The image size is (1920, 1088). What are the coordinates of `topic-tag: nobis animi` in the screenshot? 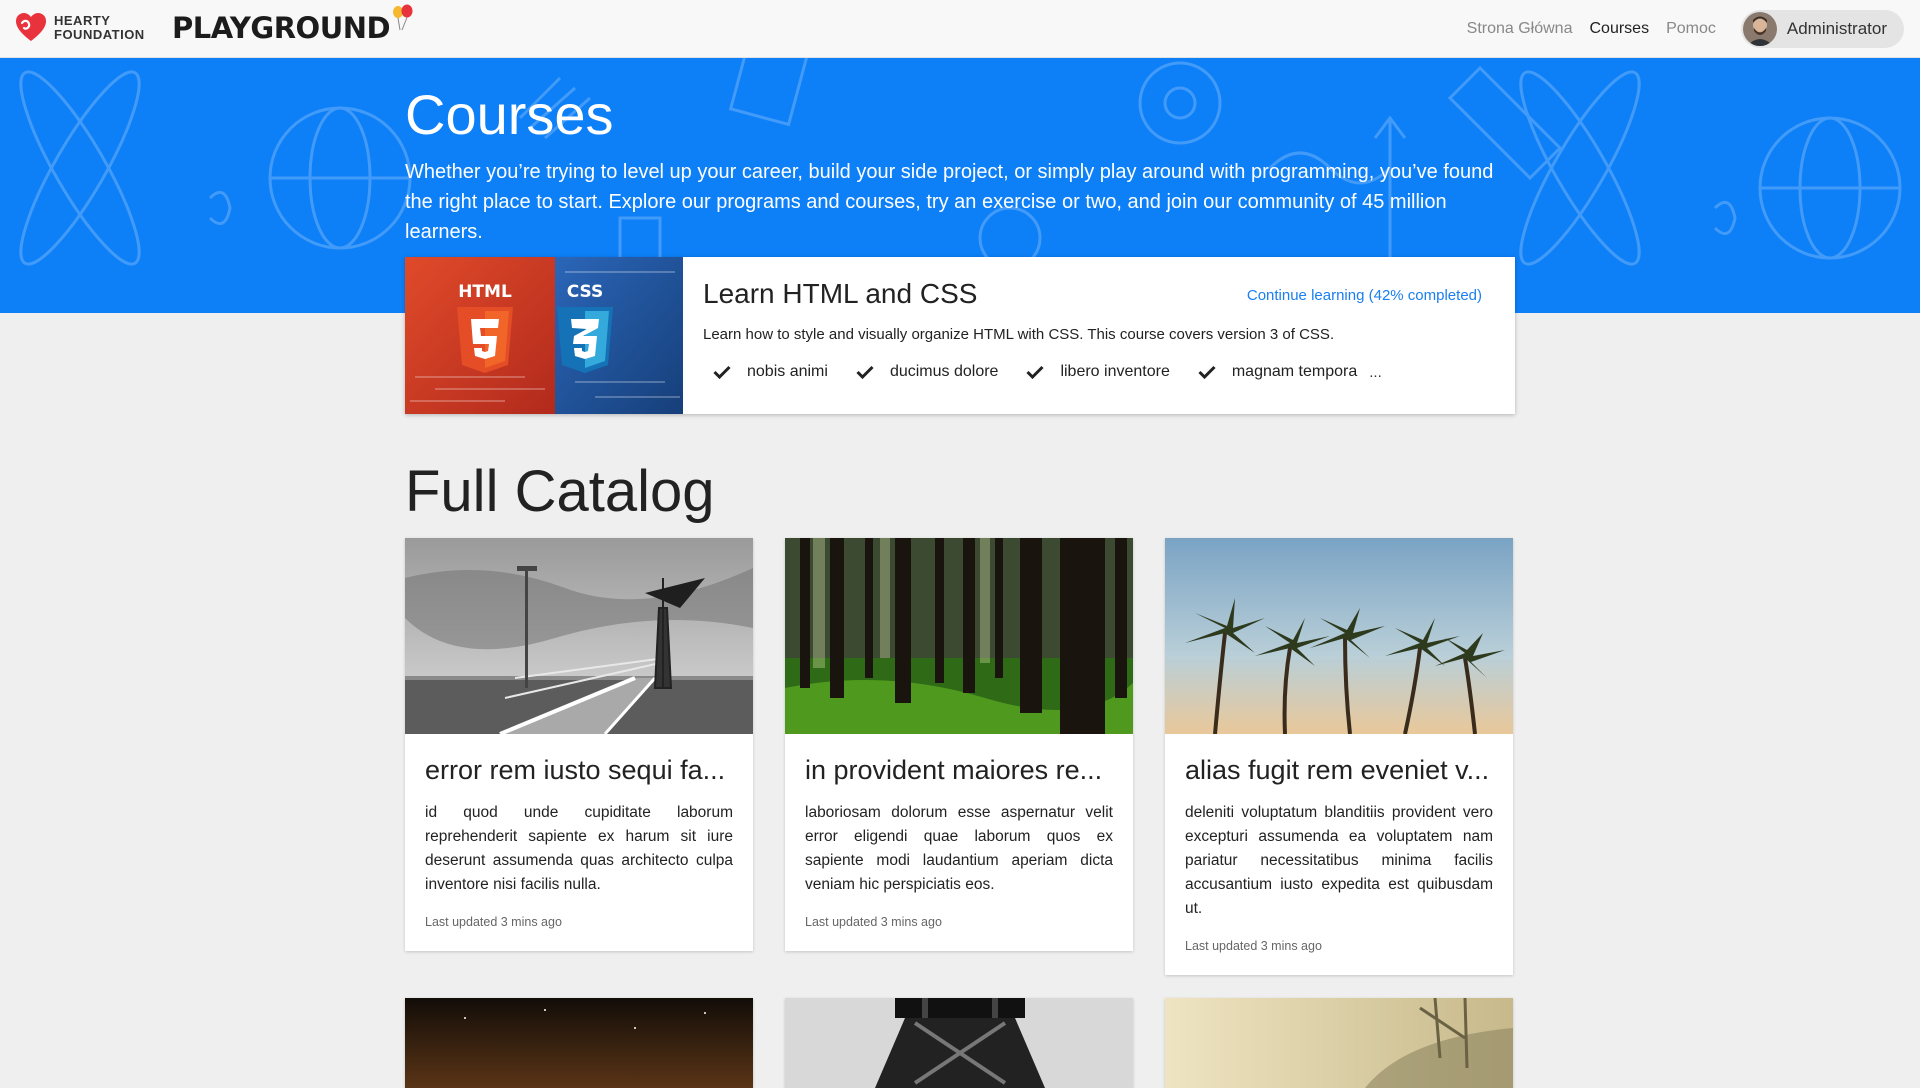 It's located at (770, 372).